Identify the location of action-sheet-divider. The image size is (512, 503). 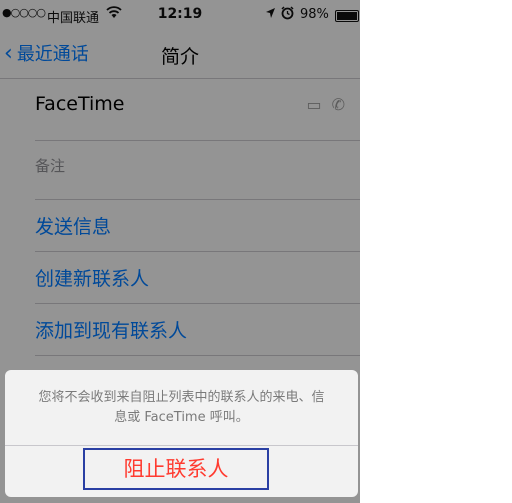
(181, 445).